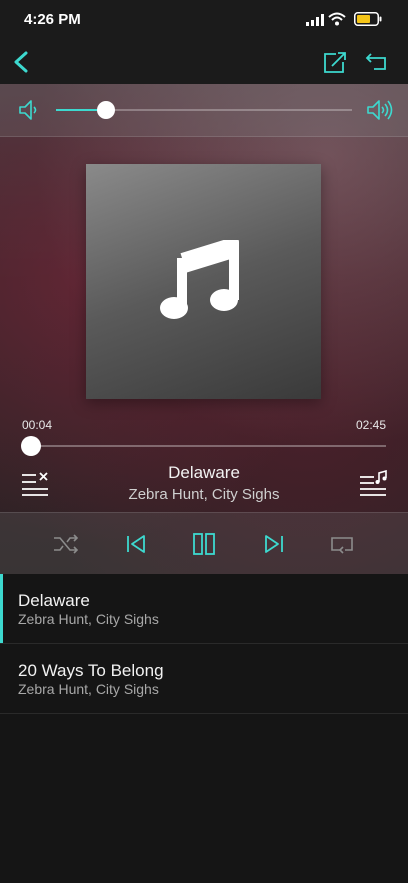 The height and width of the screenshot is (883, 408). Describe the element at coordinates (368, 19) in the screenshot. I see `battery-icon` at that location.